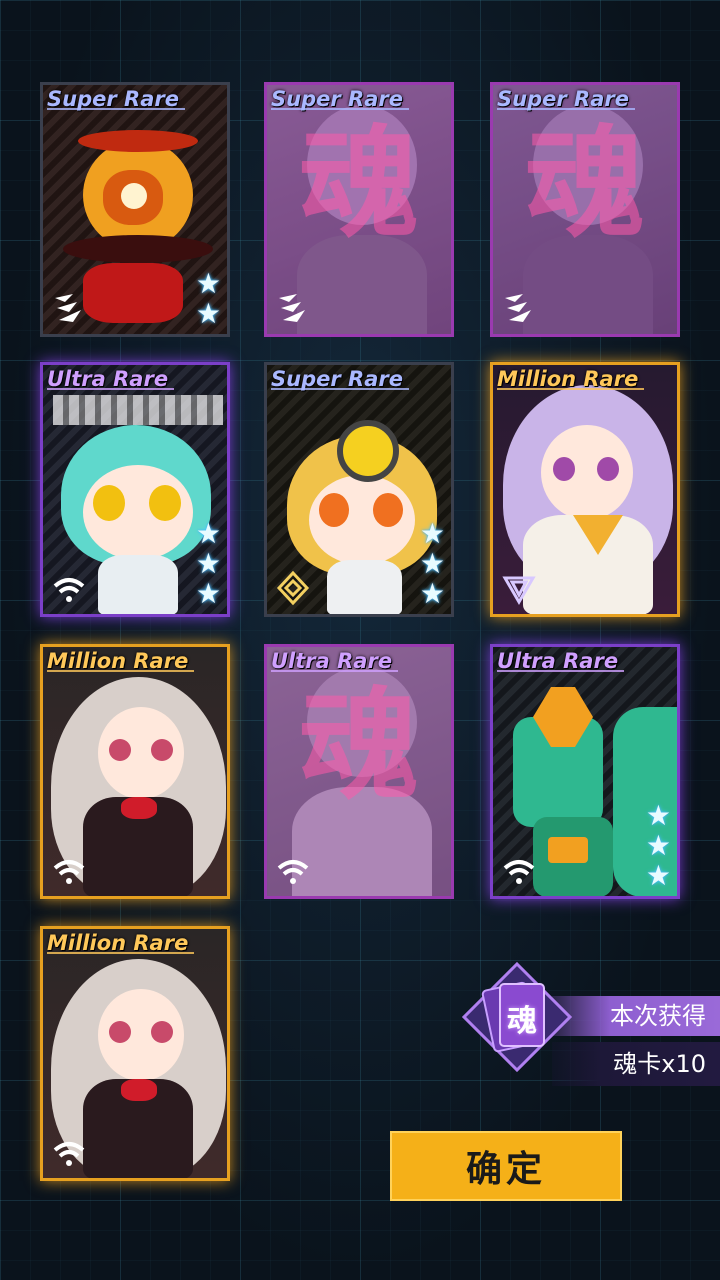 This screenshot has height=1280, width=720. I want to click on obtained-label: 本次获得, so click(636, 1016).